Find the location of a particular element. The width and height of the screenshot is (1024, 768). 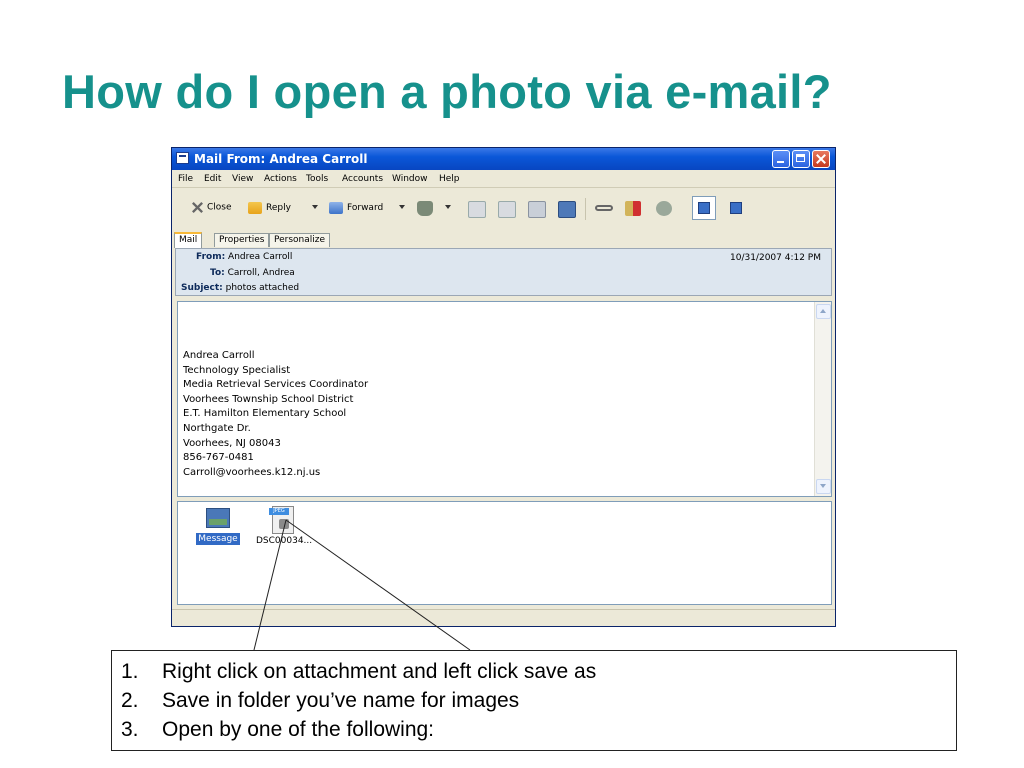

instruction-text: Save in folder you’ve name for images is located at coordinates (341, 700).